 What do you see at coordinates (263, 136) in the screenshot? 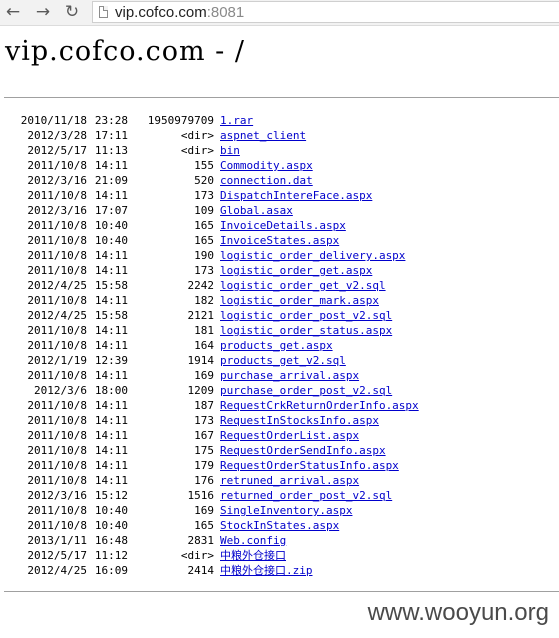
I see `entry-link: aspnet_client` at bounding box center [263, 136].